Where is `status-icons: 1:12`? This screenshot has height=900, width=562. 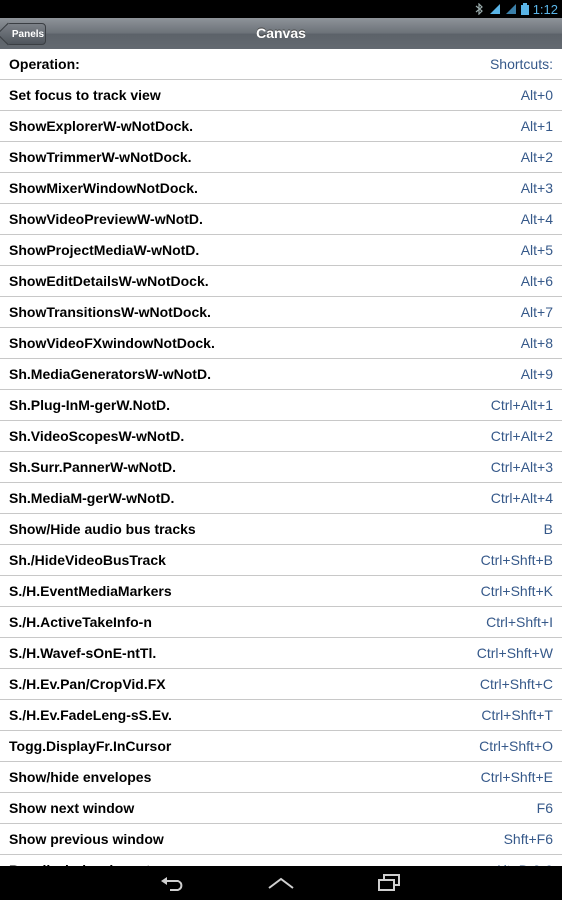 status-icons: 1:12 is located at coordinates (515, 9).